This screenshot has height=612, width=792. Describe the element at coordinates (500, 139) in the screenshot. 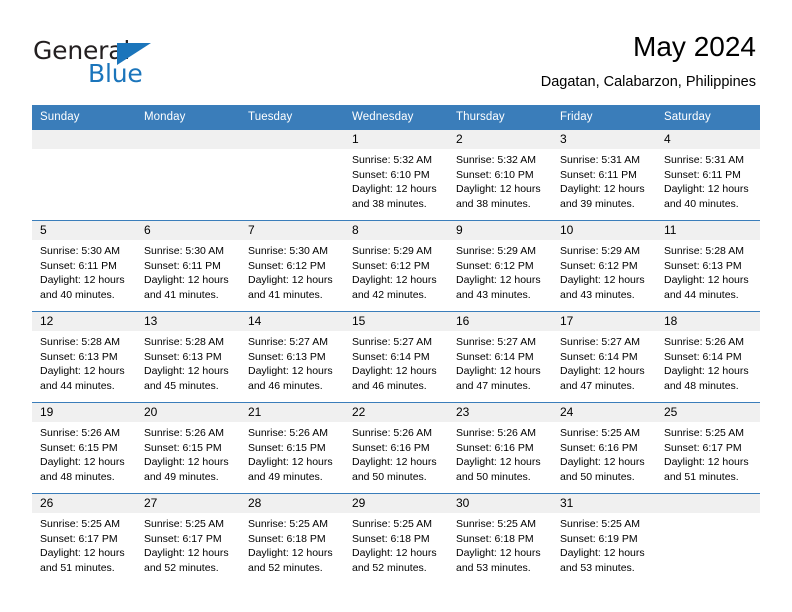

I see `day-number: 2` at that location.